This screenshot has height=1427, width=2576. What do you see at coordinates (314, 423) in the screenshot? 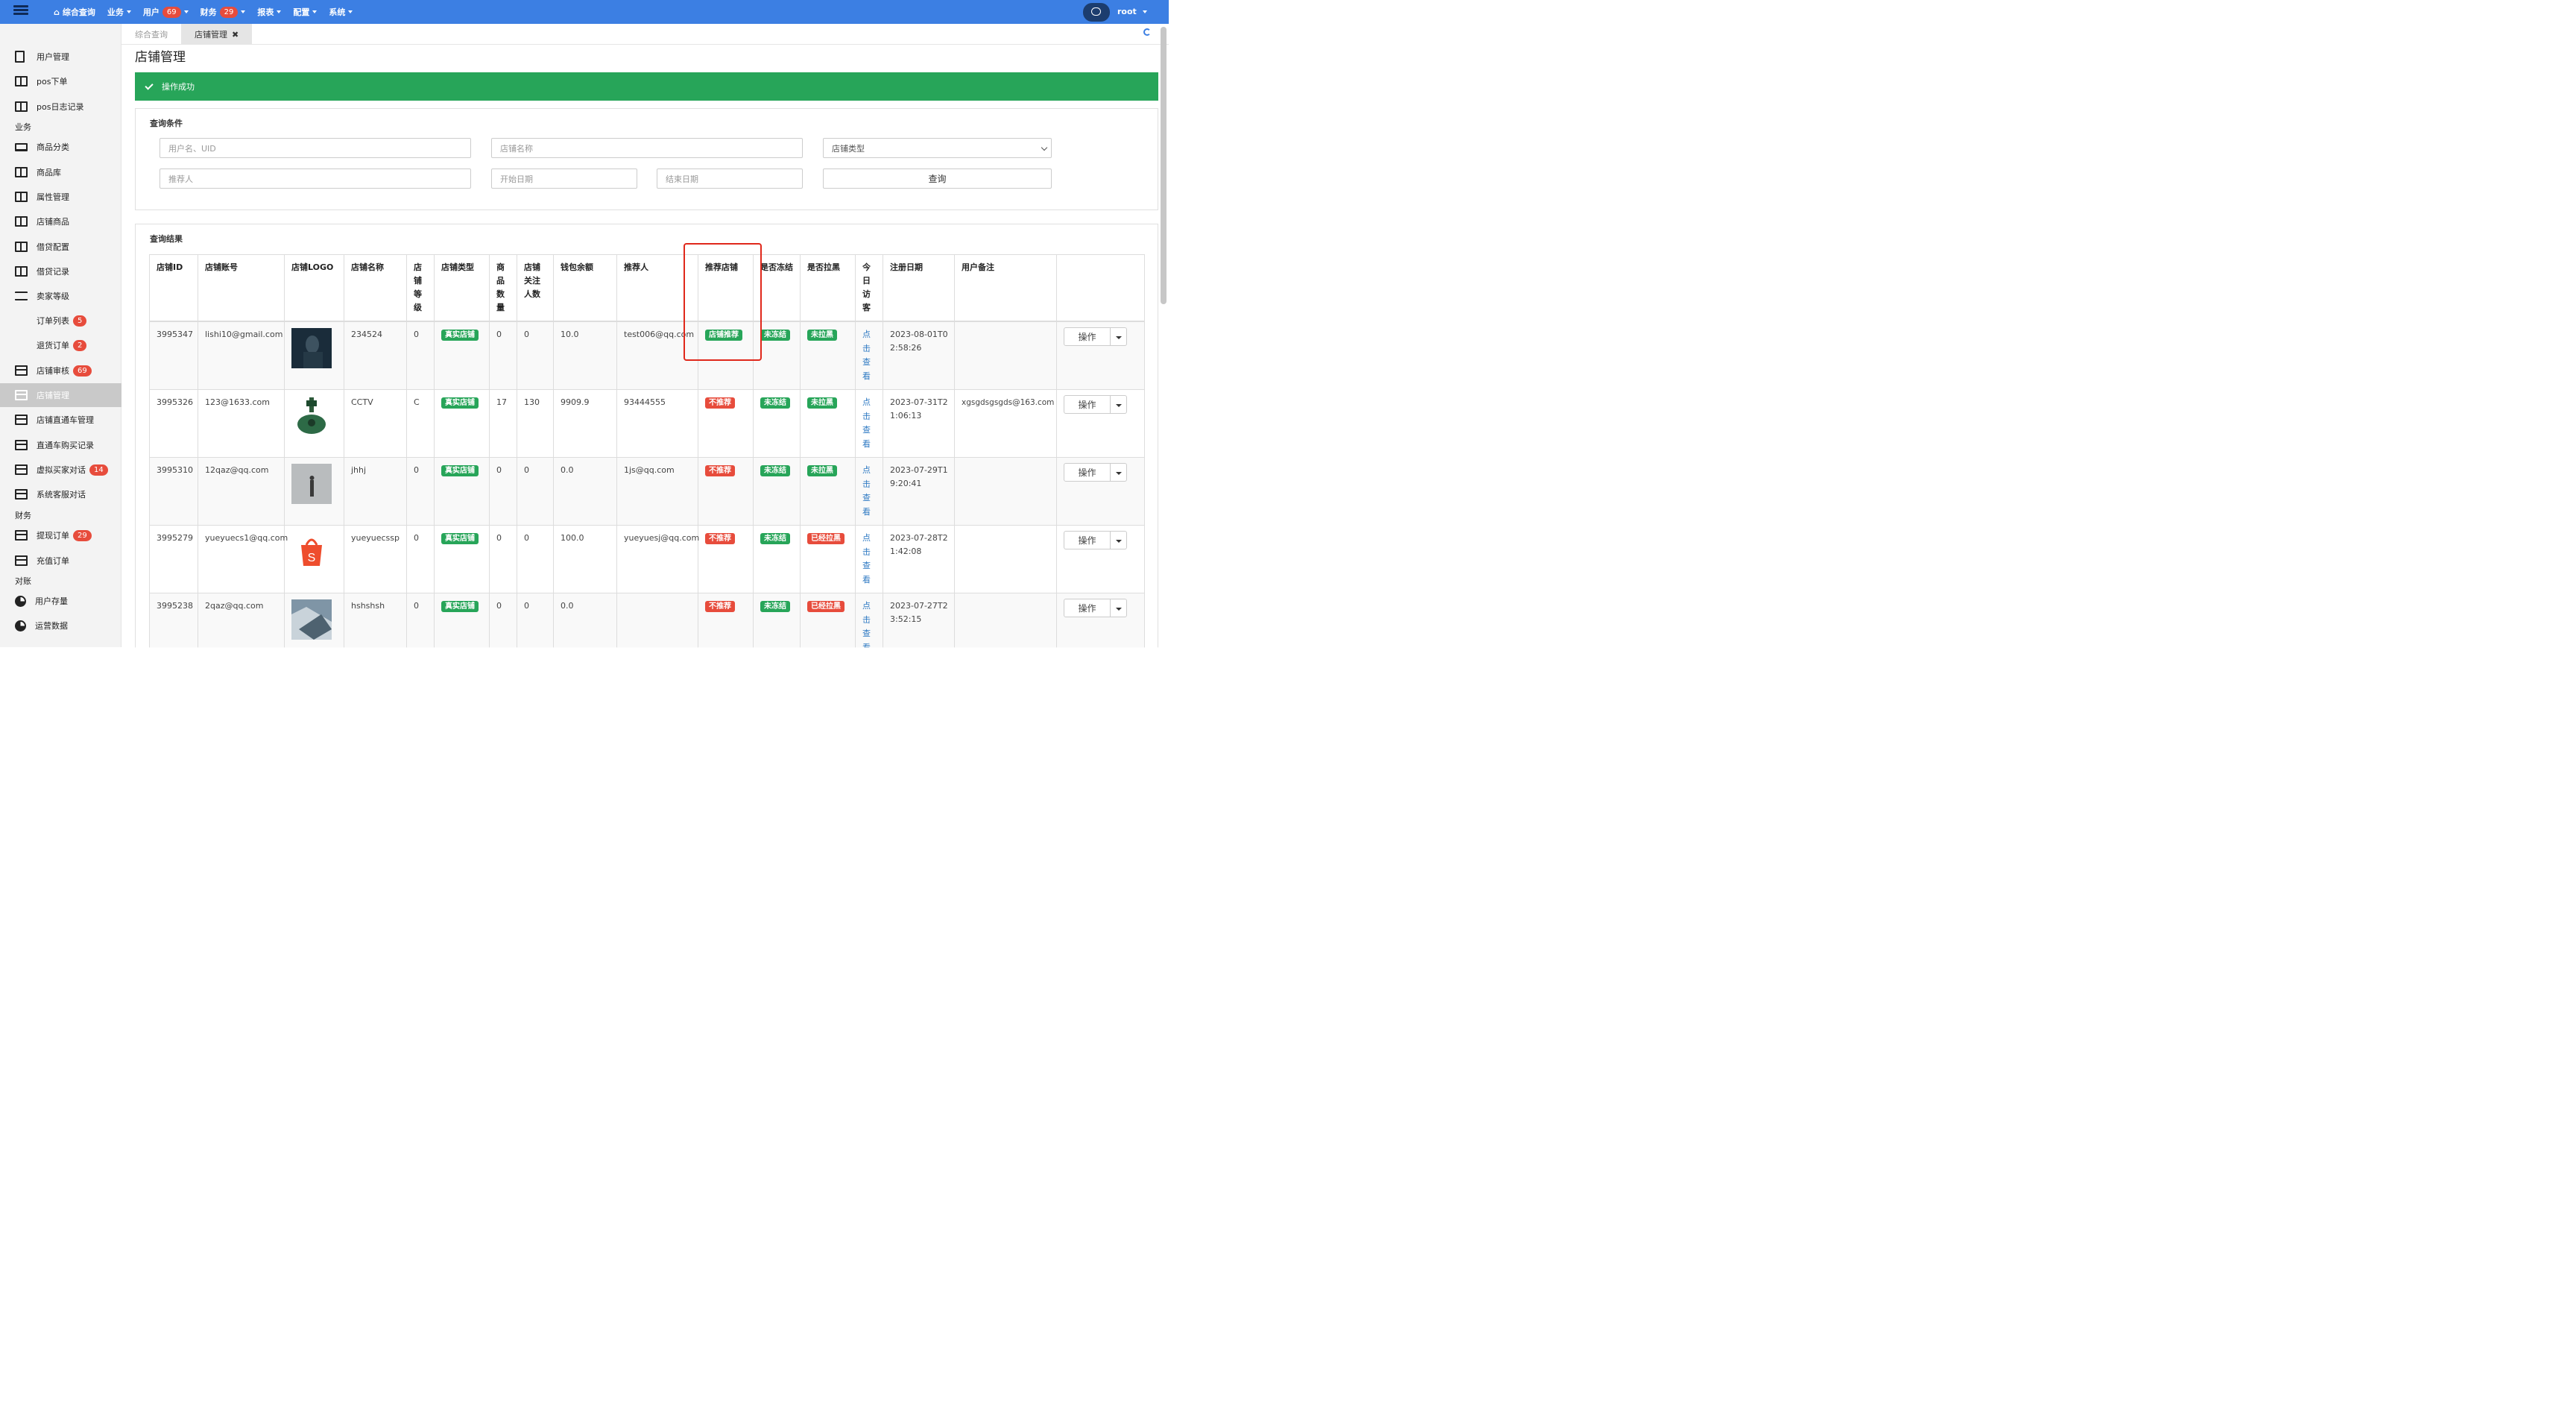
I see `table-cell` at bounding box center [314, 423].